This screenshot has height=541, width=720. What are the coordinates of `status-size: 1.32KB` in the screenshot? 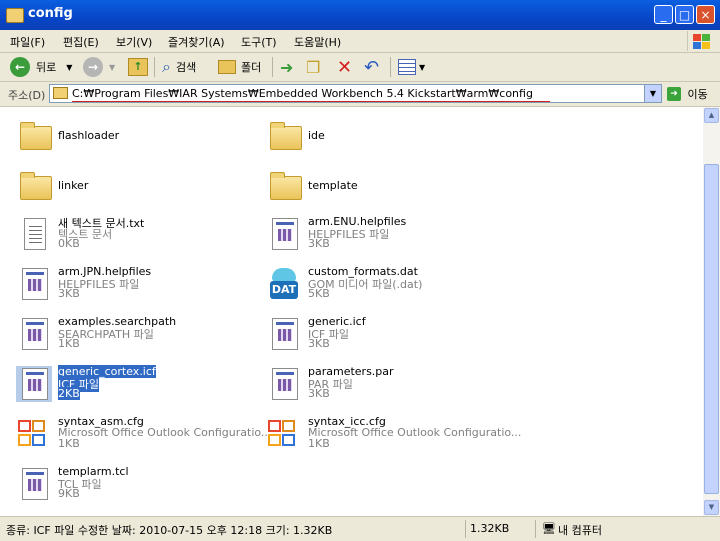 It's located at (490, 528).